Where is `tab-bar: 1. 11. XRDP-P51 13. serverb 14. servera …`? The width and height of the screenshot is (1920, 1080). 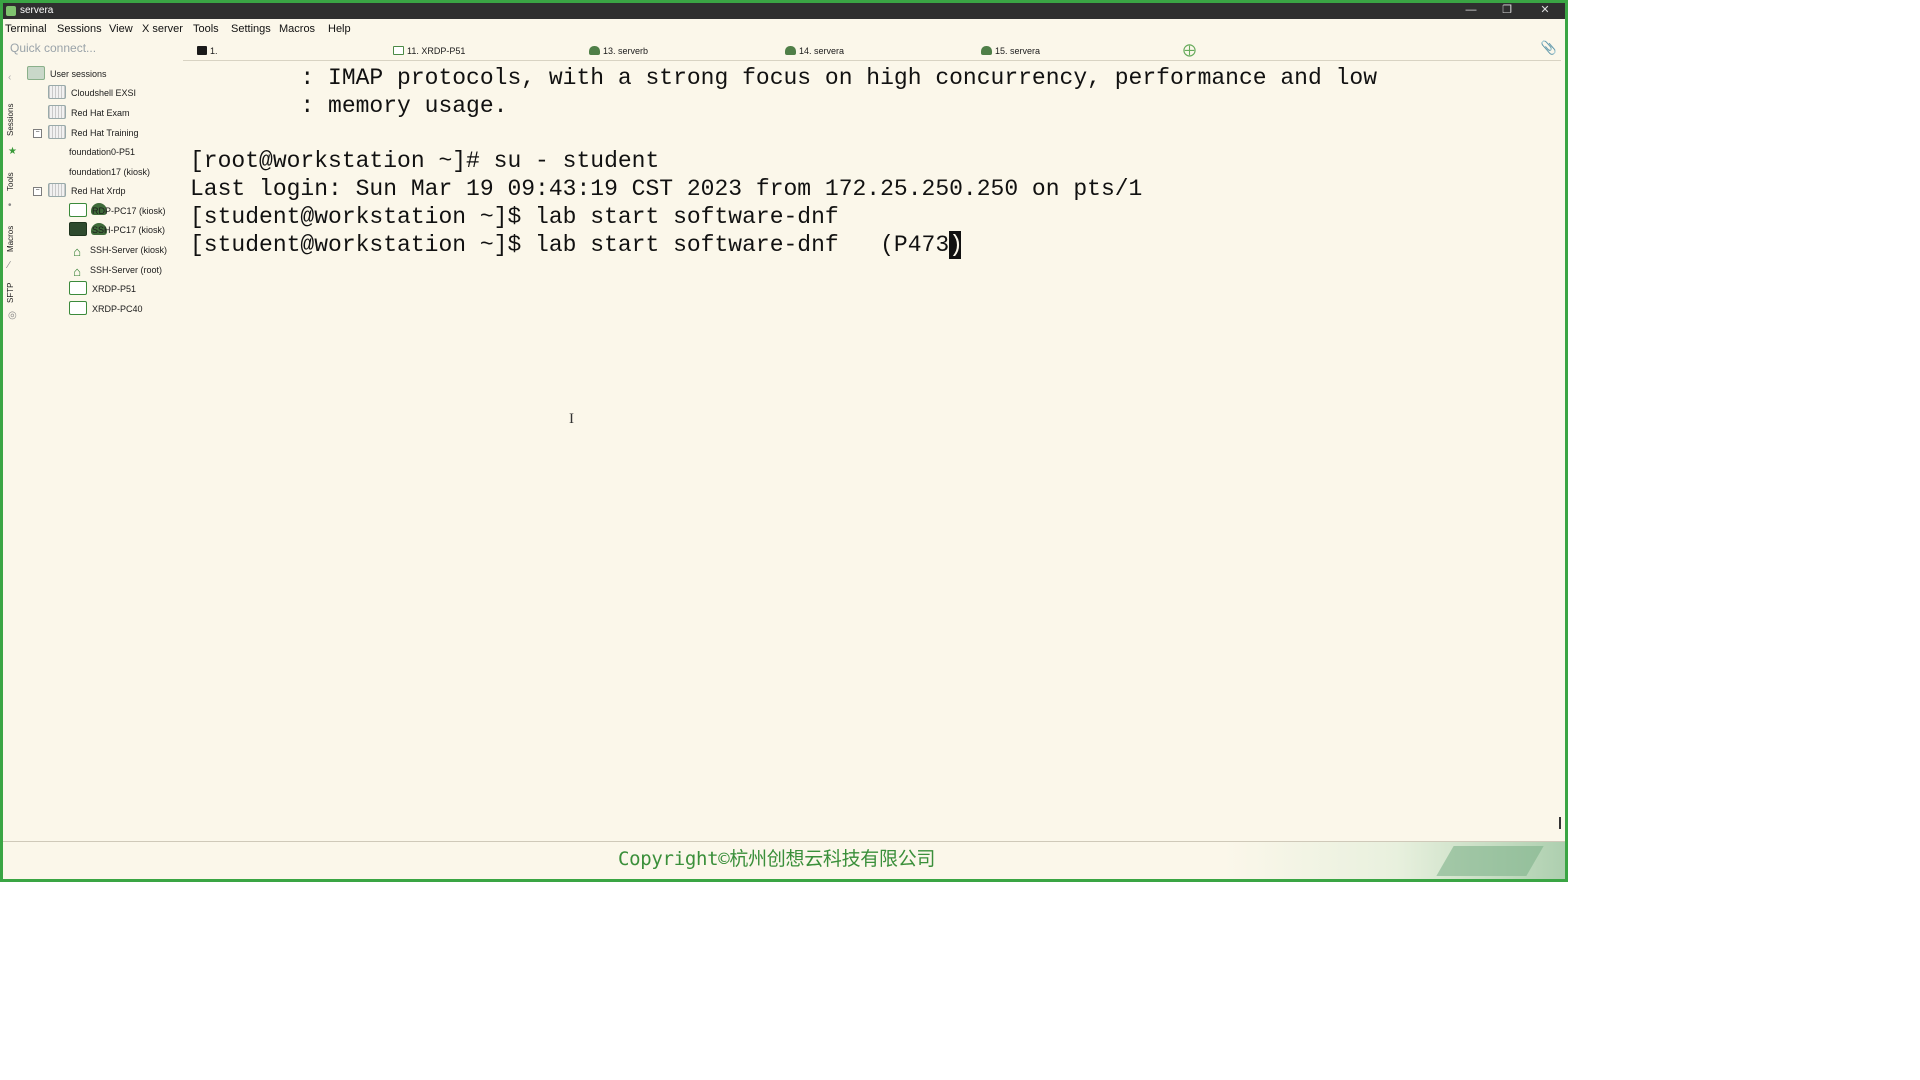
tab-bar: 1. 11. XRDP-P51 13. serverb 14. servera … is located at coordinates (872, 50).